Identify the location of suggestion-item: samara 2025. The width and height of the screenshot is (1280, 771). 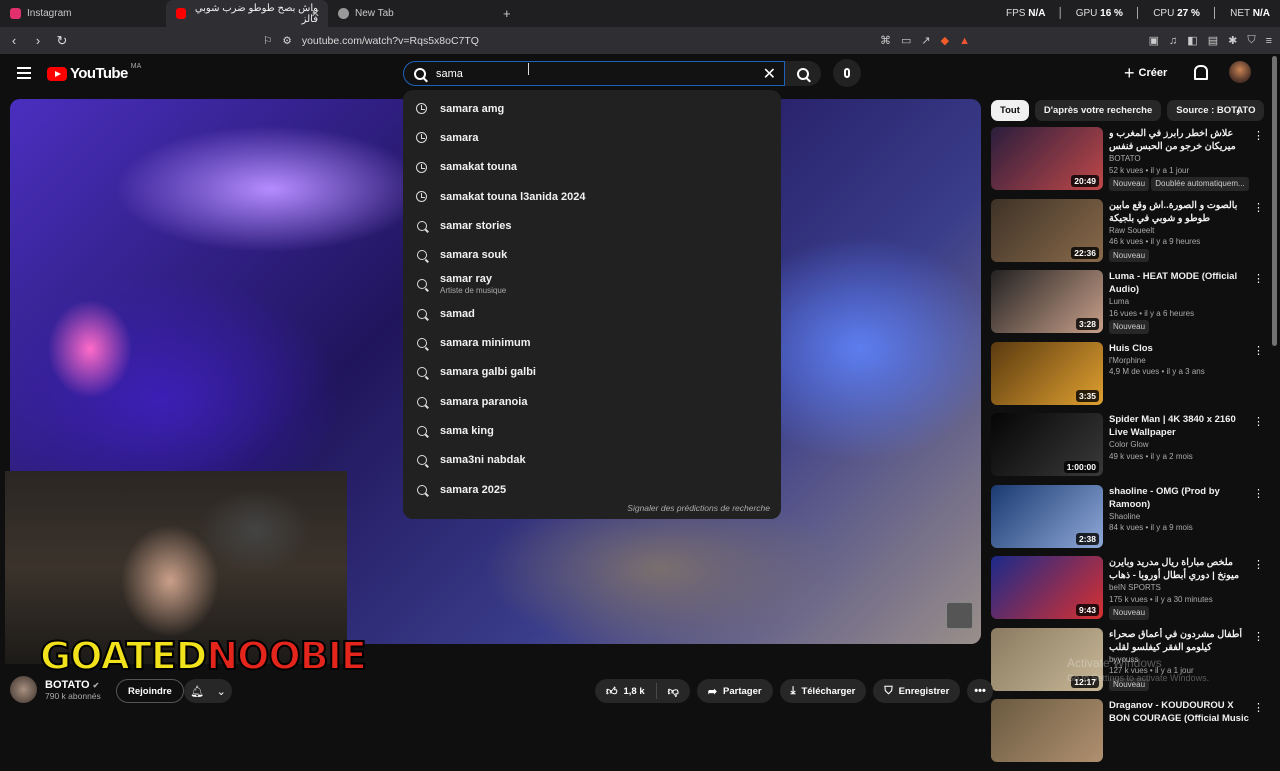
(592, 489).